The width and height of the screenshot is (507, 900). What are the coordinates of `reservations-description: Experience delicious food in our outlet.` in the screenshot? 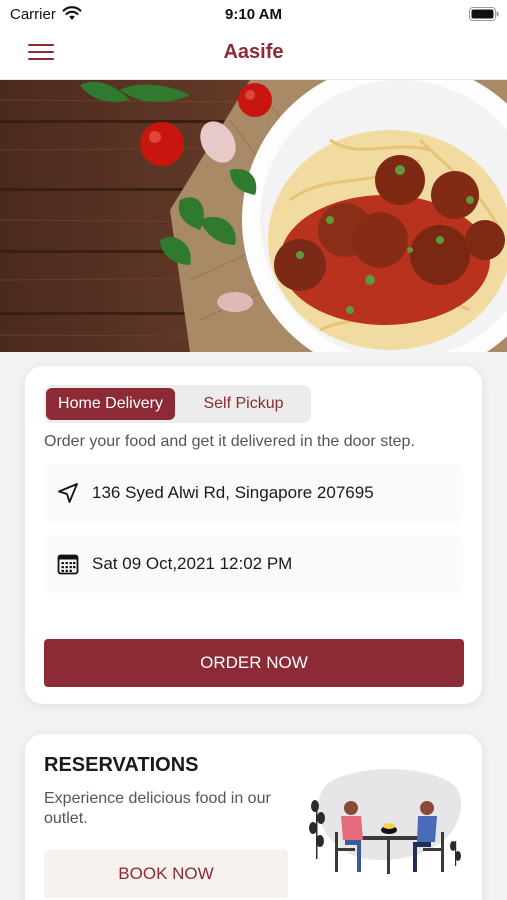 It's located at (157, 808).